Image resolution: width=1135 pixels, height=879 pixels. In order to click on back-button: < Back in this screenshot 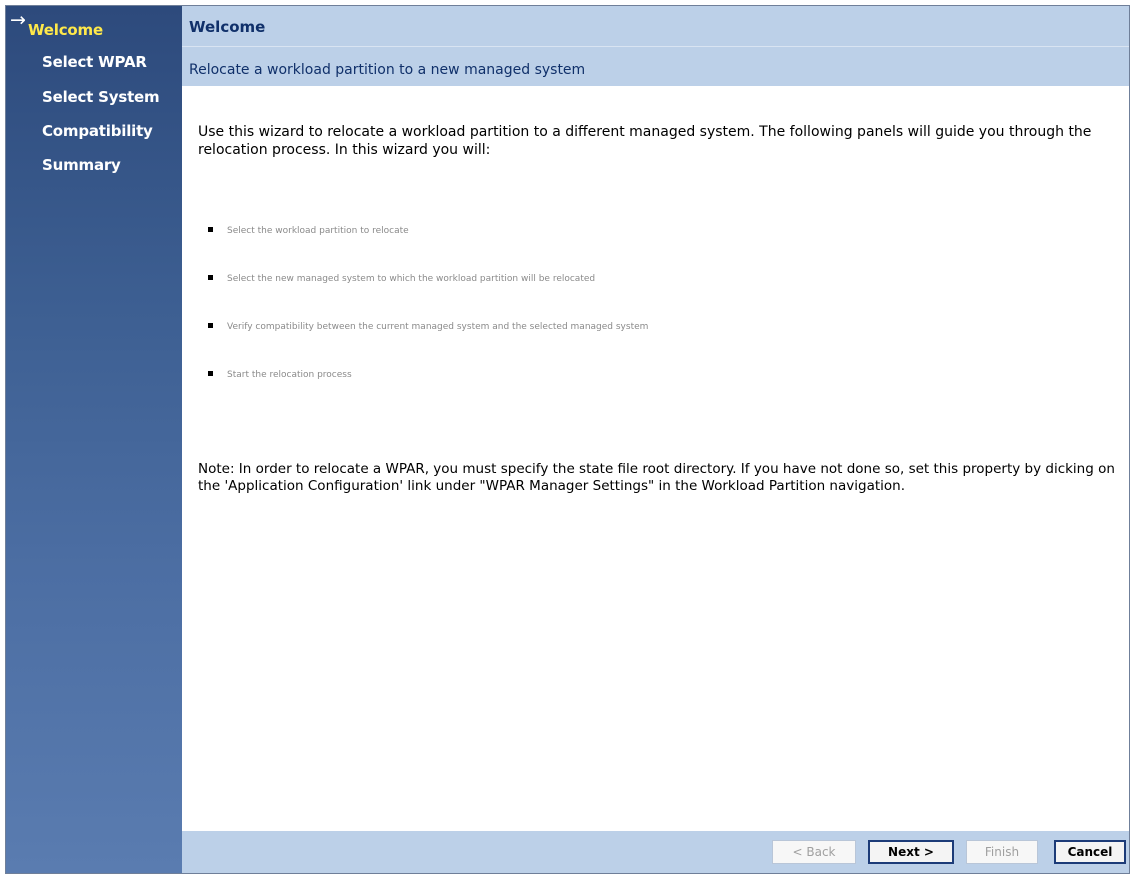, I will do `click(814, 852)`.